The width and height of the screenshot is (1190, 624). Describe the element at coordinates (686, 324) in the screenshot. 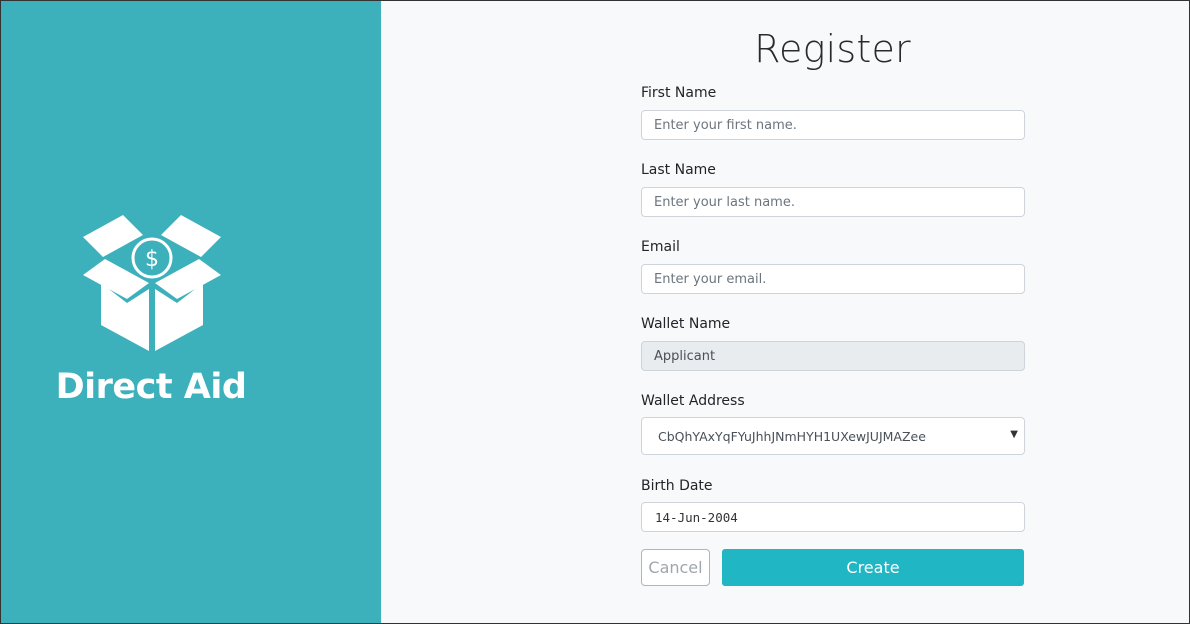

I see `wallet-name-label: Wallet Name` at that location.